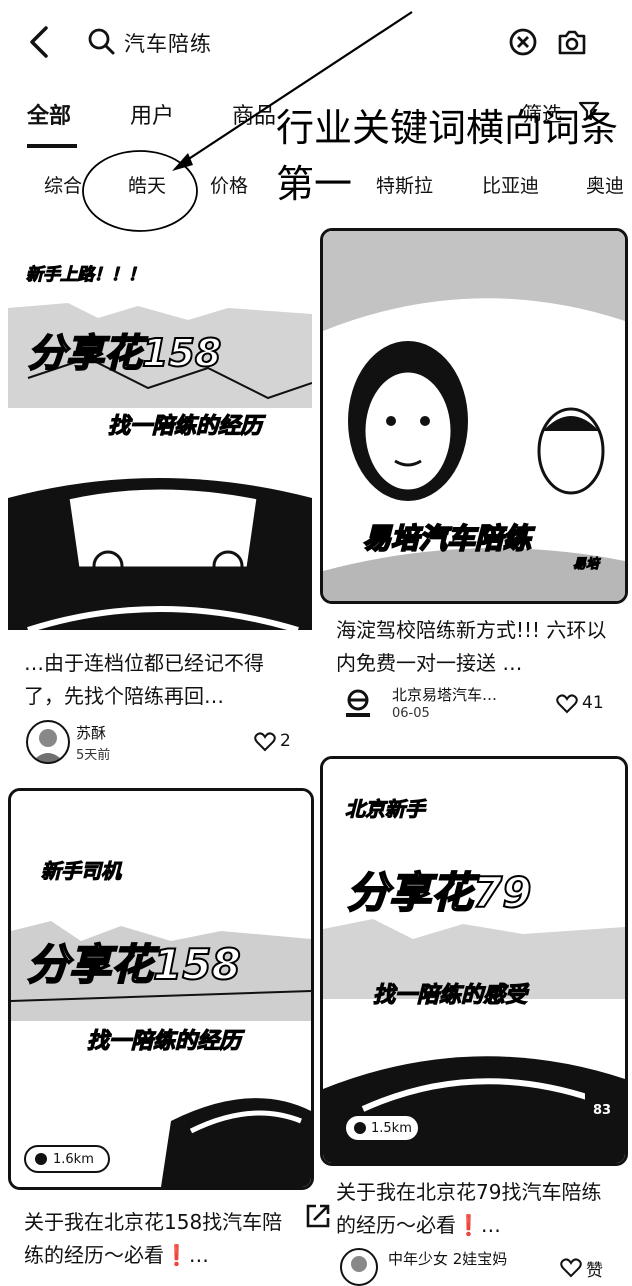 The height and width of the screenshot is (1286, 632). Describe the element at coordinates (91, 732) in the screenshot. I see `author-name: 苏酥` at that location.